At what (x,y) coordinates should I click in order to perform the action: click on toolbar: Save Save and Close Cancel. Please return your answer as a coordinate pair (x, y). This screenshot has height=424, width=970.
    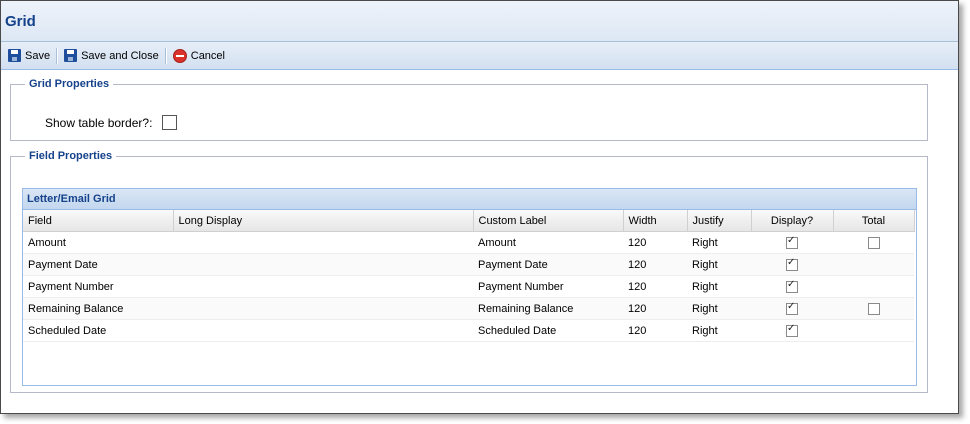
    Looking at the image, I should click on (479, 56).